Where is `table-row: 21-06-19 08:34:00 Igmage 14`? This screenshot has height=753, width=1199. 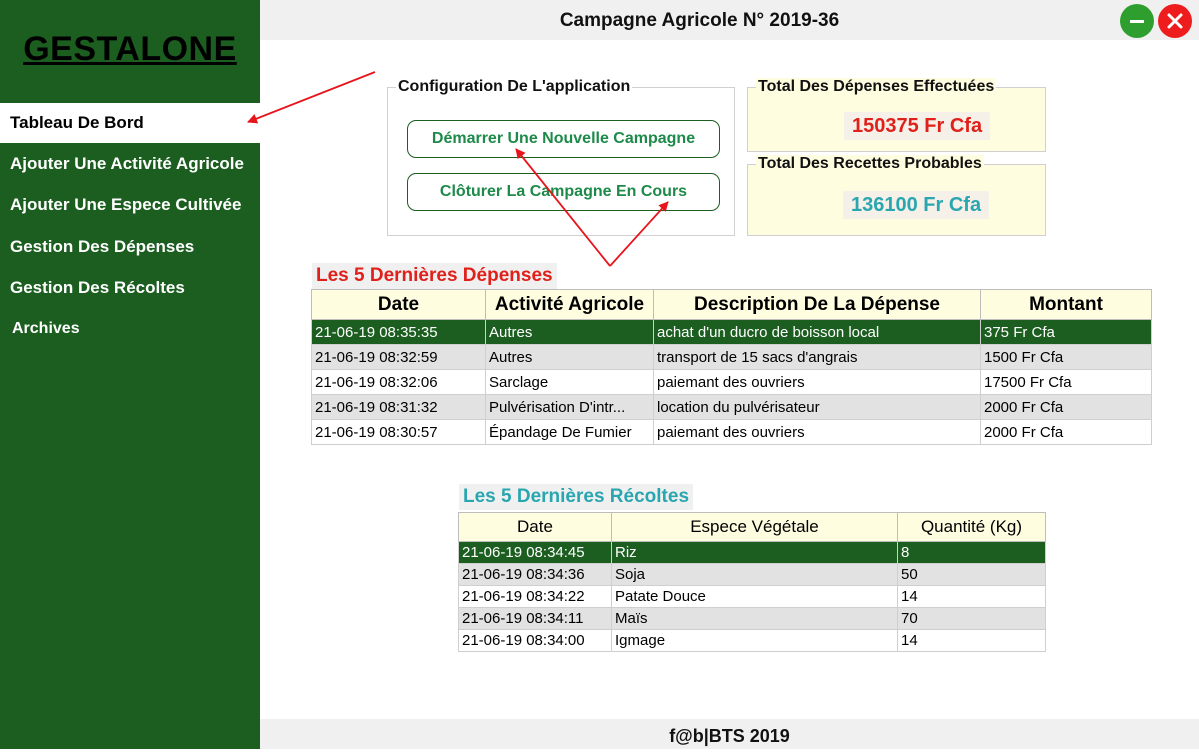
table-row: 21-06-19 08:34:00 Igmage 14 is located at coordinates (752, 640).